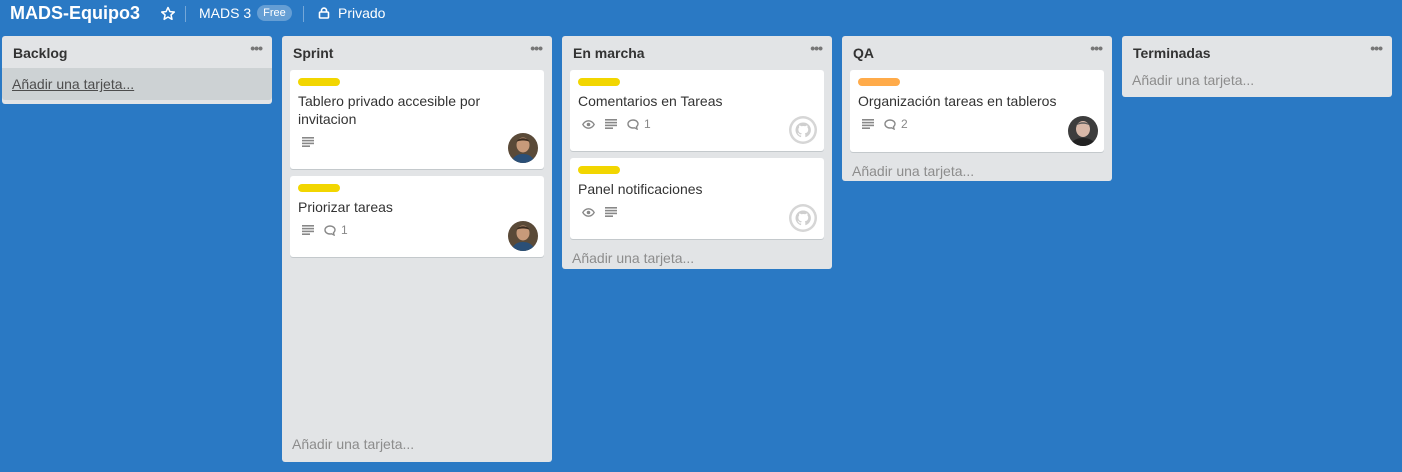  I want to click on comment-count: 2, so click(904, 124).